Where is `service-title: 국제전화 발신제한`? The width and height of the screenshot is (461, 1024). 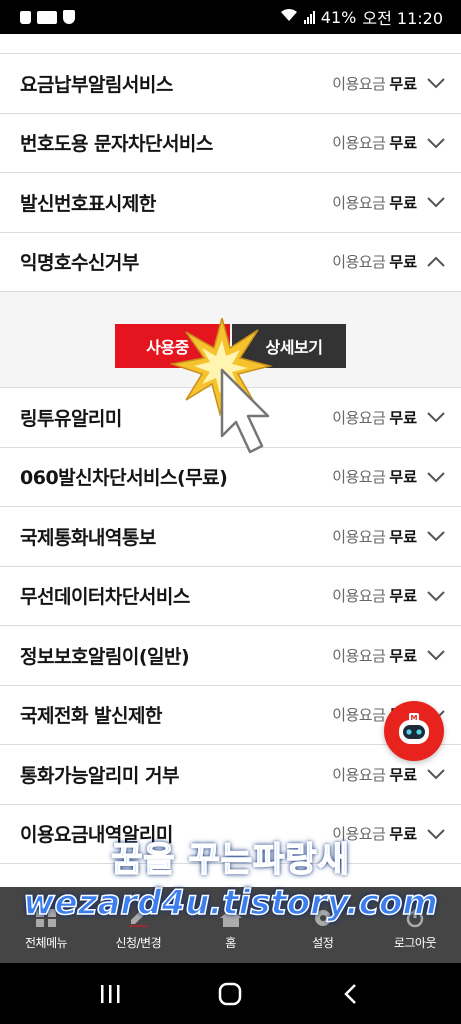
service-title: 국제전화 발신제한 is located at coordinates (91, 716).